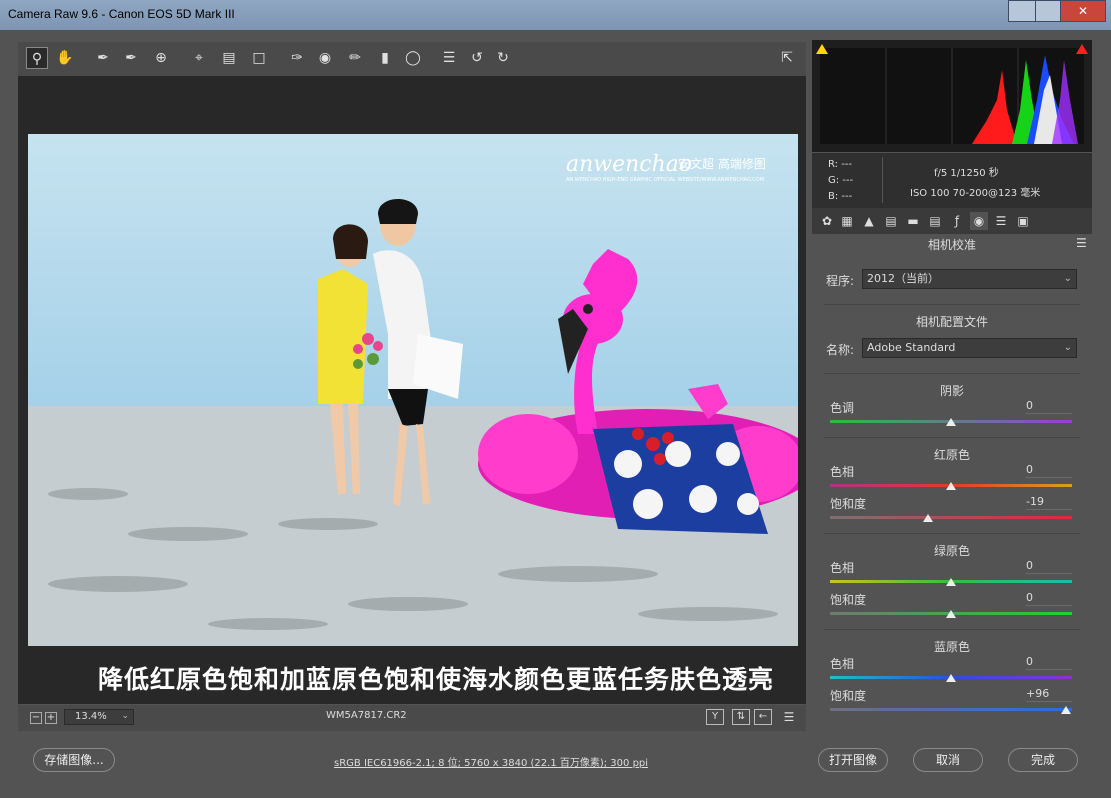  Describe the element at coordinates (840, 281) in the screenshot. I see `process-label: 程序:` at that location.